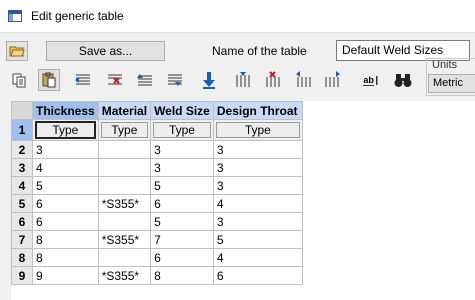 The height and width of the screenshot is (300, 475). I want to click on window-title: Edit generic table, so click(77, 16).